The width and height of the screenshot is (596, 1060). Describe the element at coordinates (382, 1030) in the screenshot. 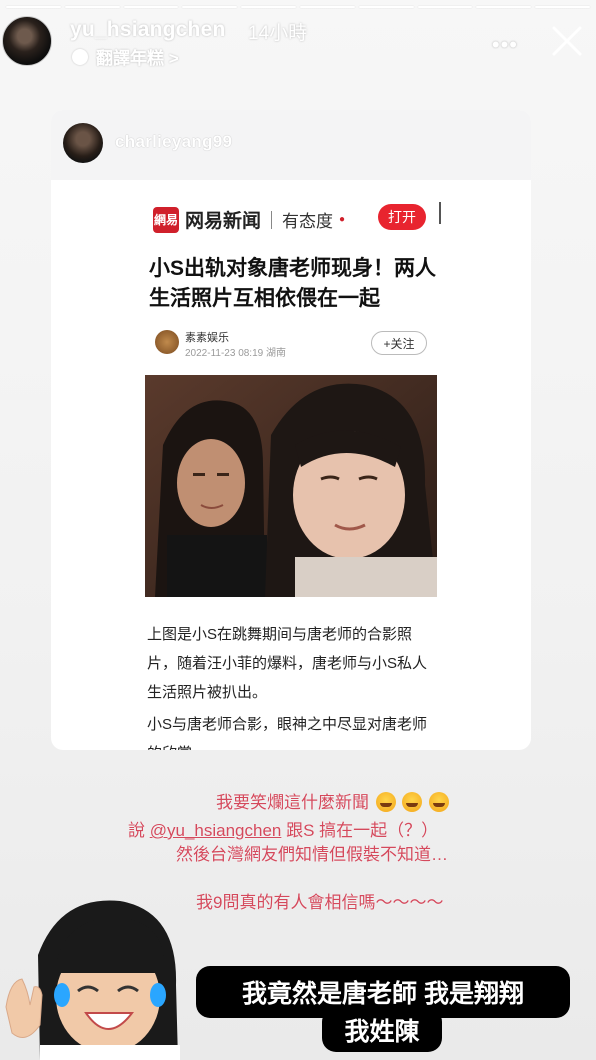

I see `caption-line: 我姓陳` at that location.